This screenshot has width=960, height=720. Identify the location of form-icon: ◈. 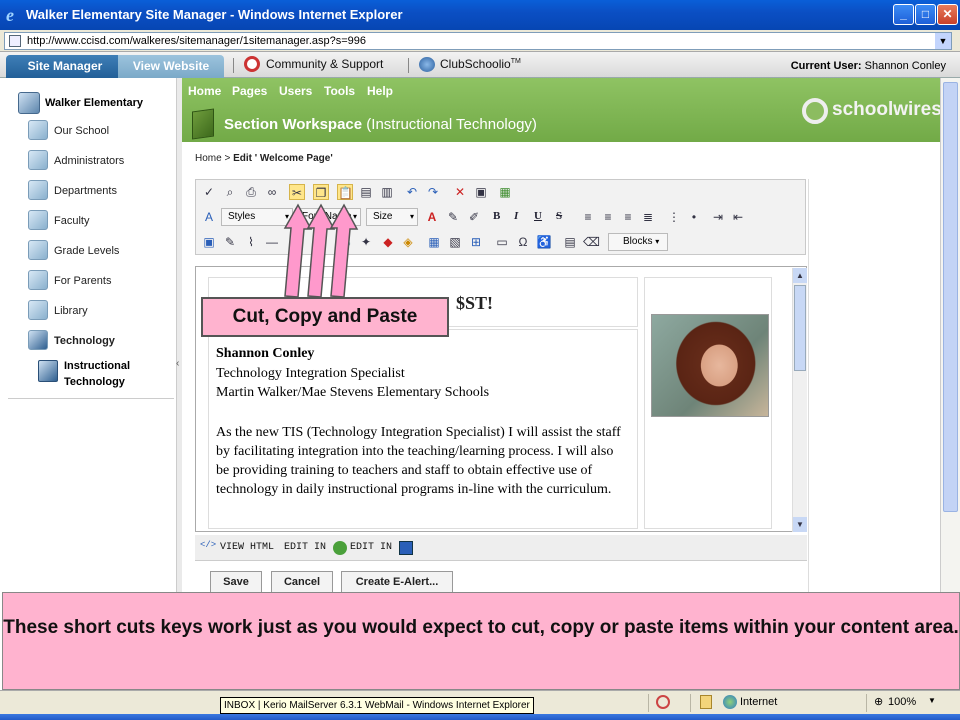
(408, 242).